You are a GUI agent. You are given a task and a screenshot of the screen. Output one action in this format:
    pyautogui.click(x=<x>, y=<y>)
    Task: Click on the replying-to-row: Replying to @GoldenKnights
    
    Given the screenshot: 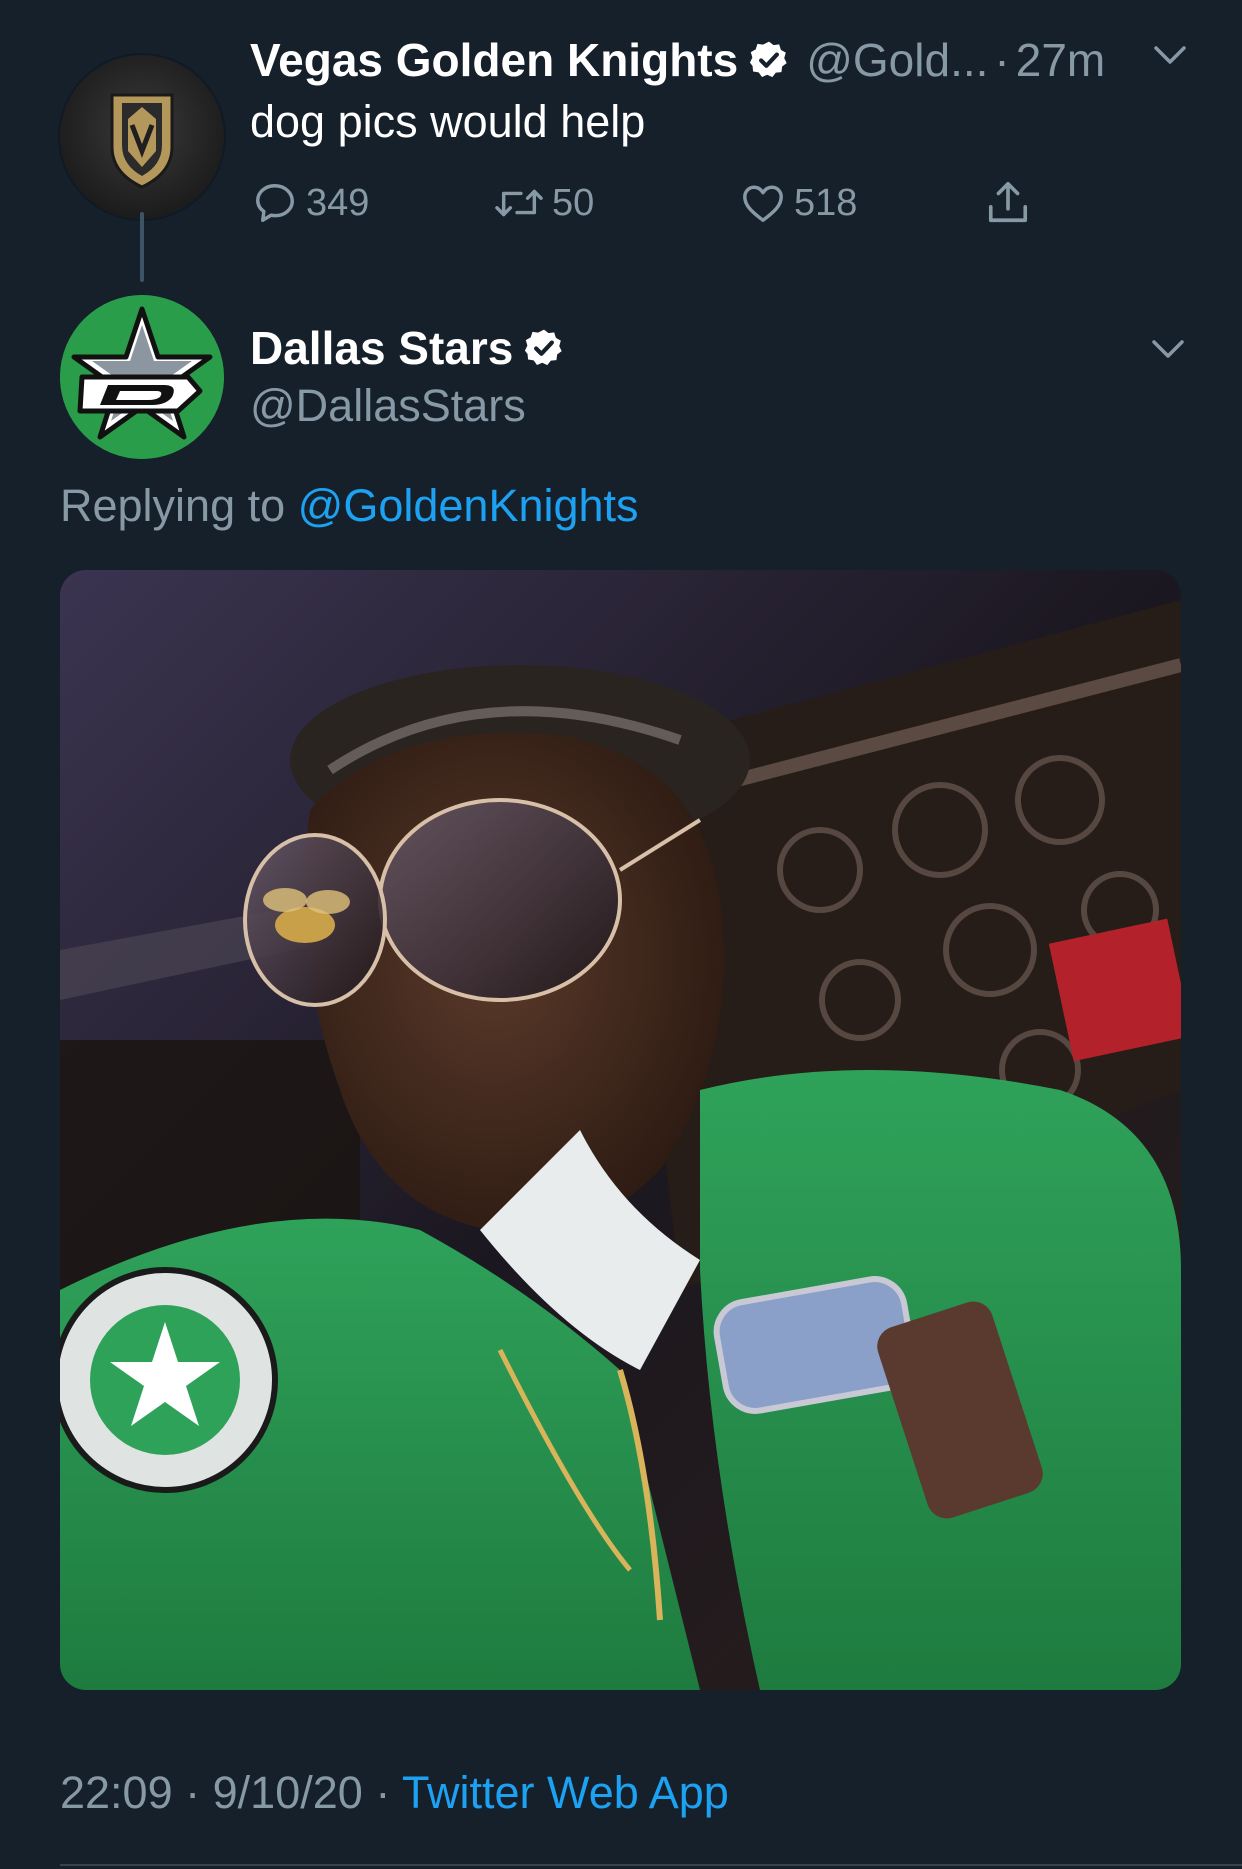 What is the action you would take?
    pyautogui.click(x=349, y=506)
    